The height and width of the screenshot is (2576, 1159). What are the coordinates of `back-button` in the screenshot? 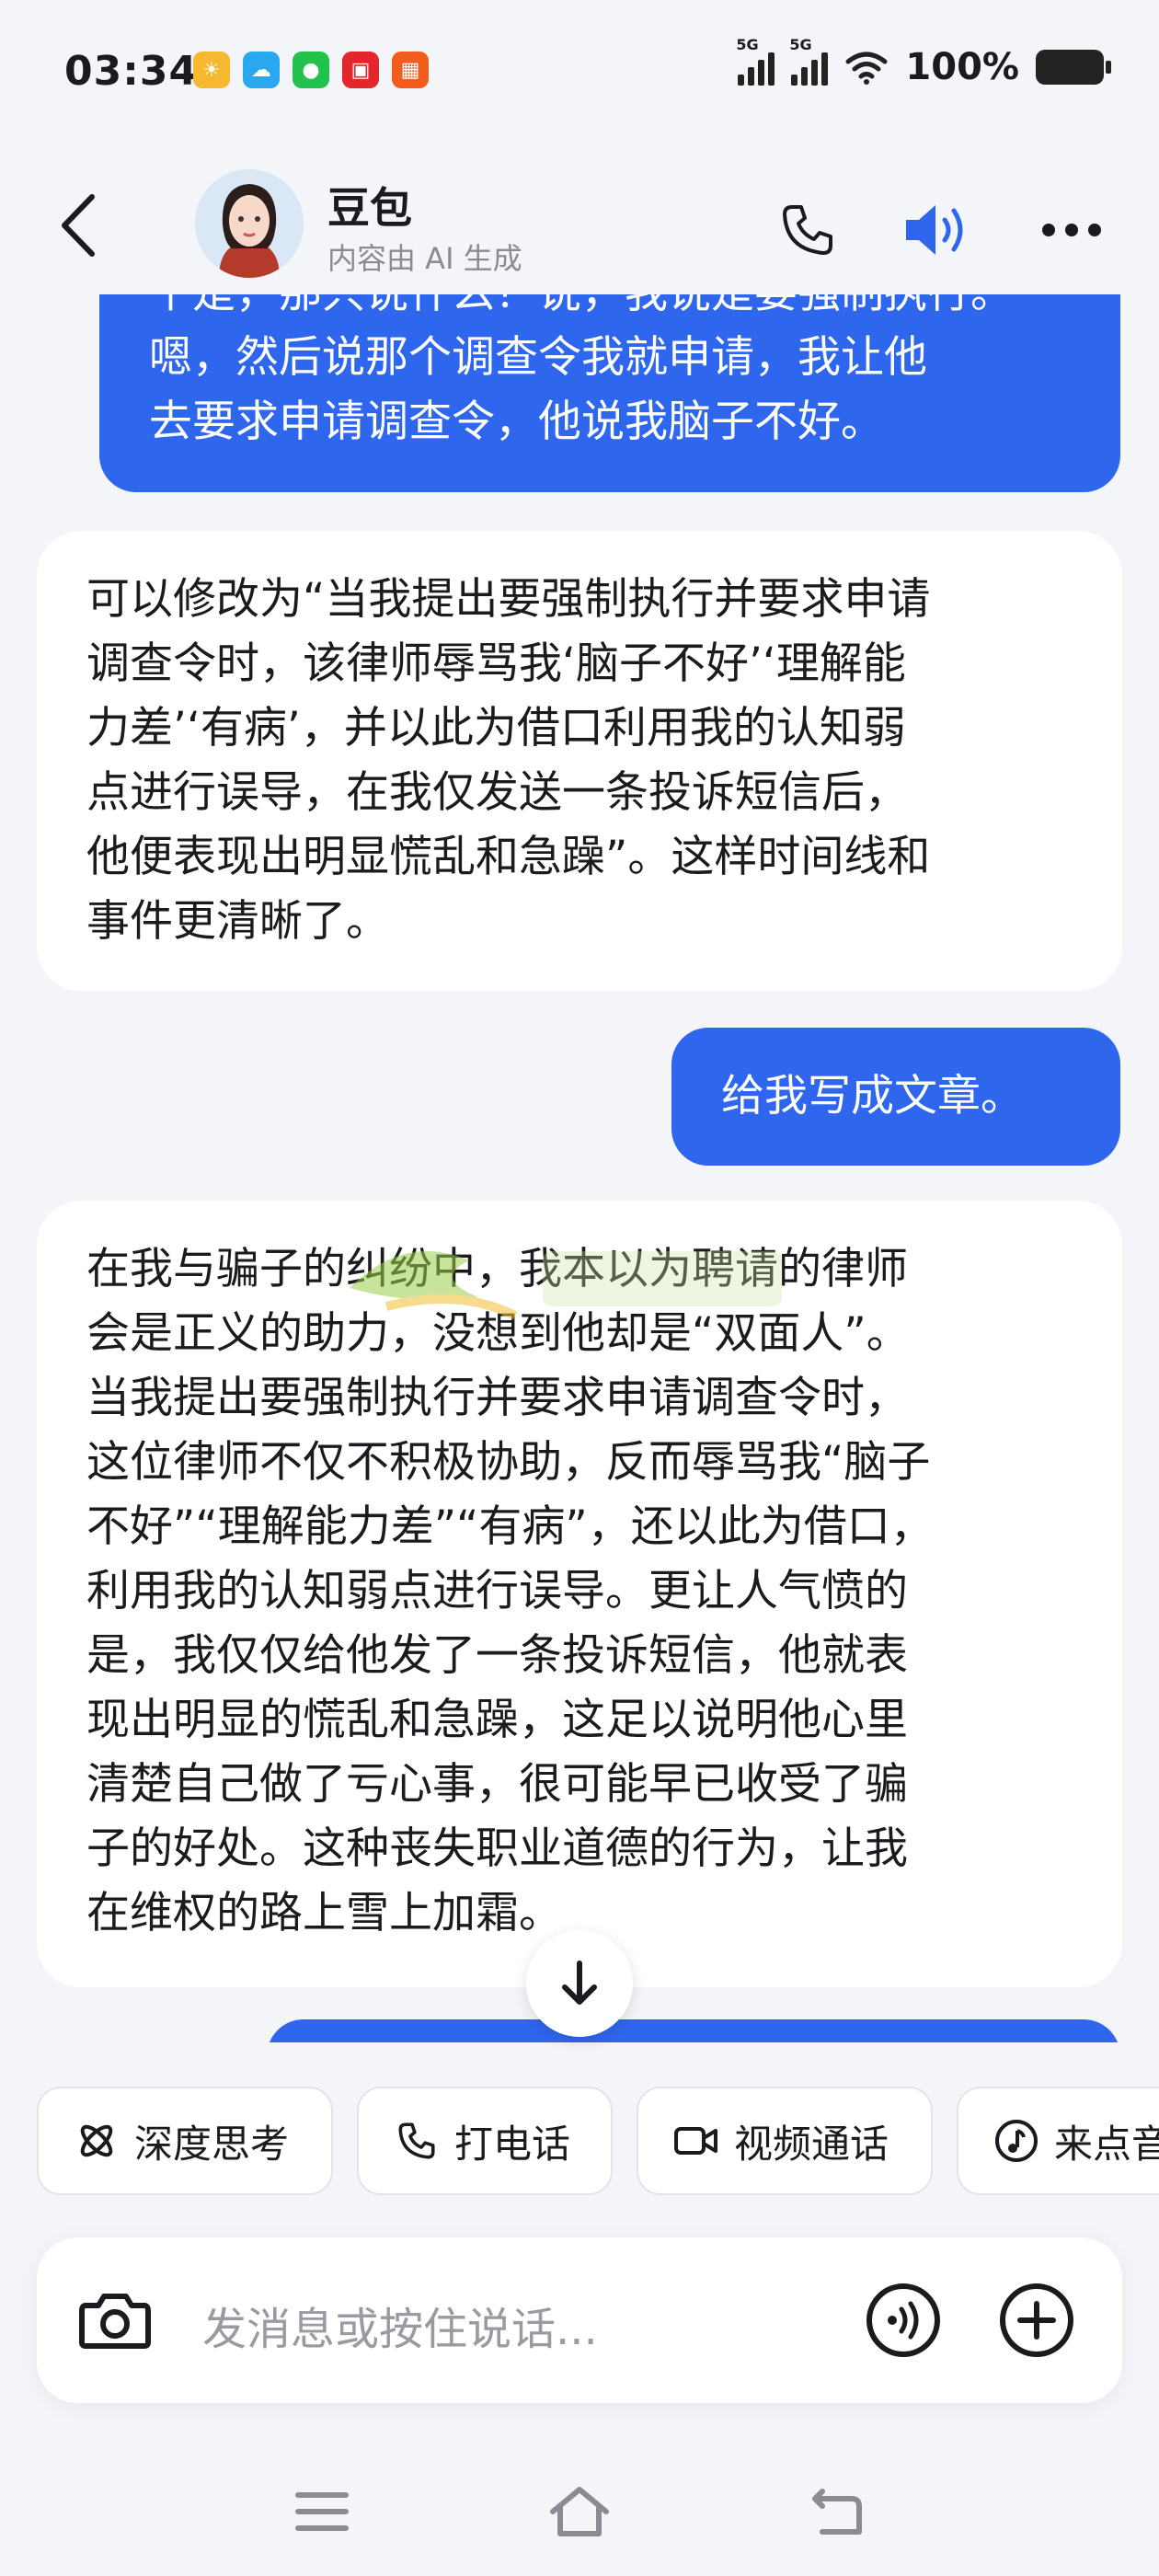 It's located at (78, 225).